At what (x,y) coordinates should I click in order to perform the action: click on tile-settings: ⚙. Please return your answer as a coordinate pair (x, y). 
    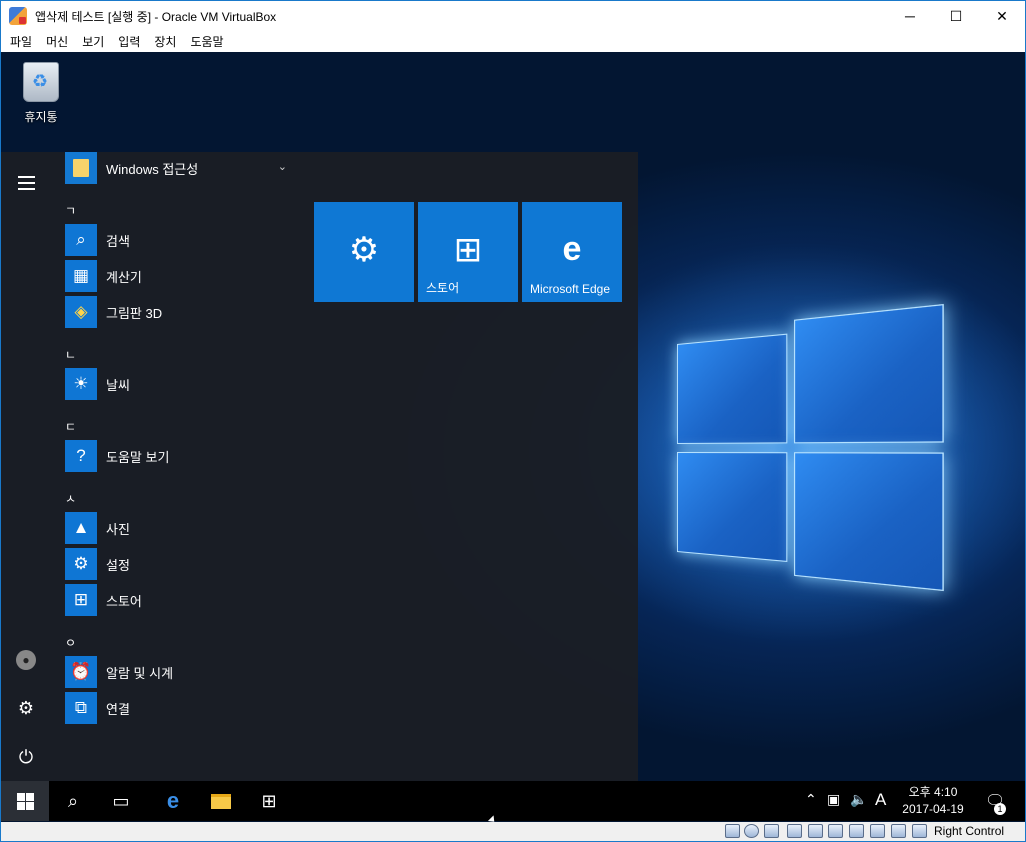
    Looking at the image, I should click on (364, 252).